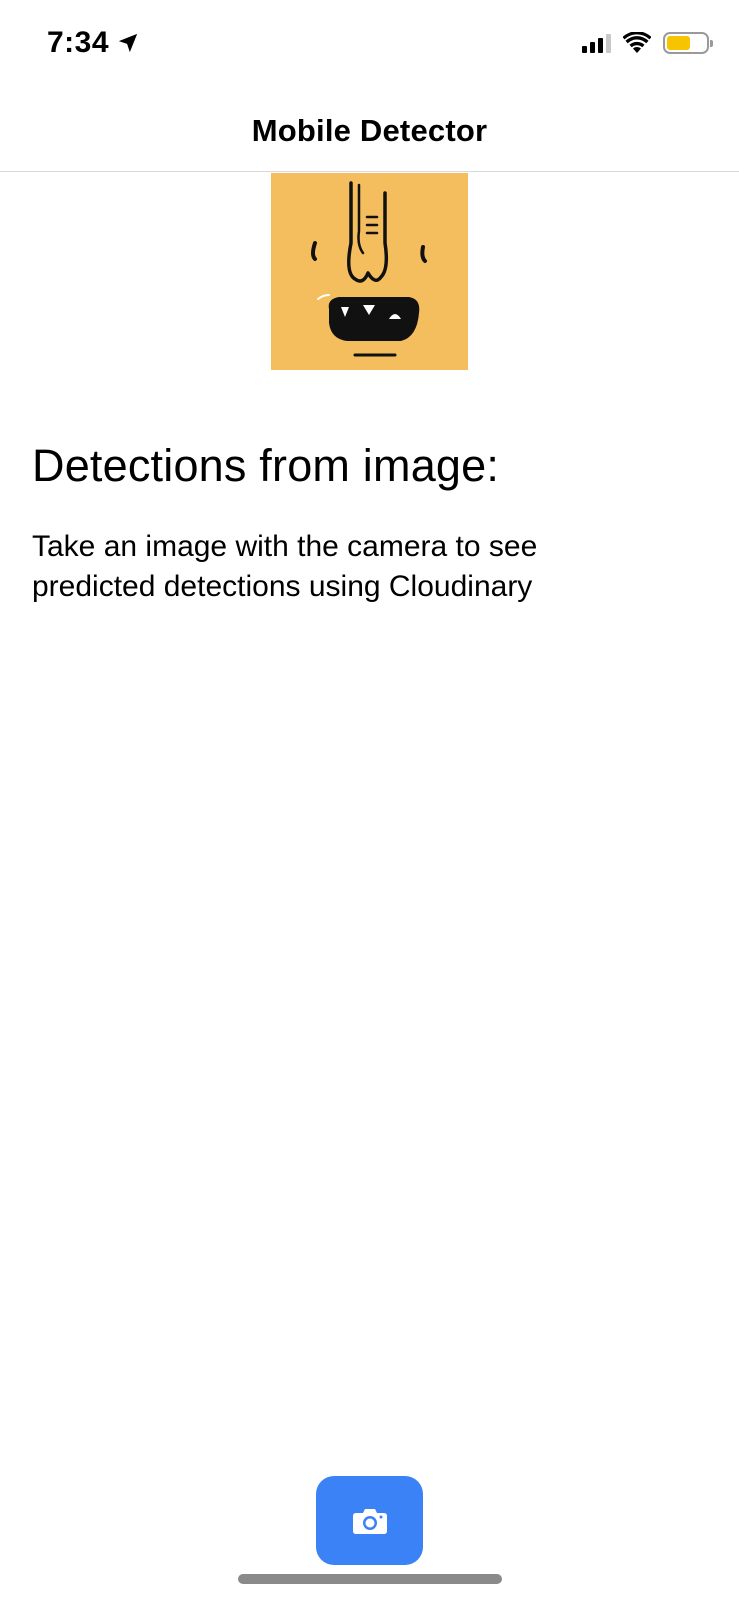 Image resolution: width=739 pixels, height=1600 pixels. What do you see at coordinates (370, 1579) in the screenshot?
I see `home-indicator` at bounding box center [370, 1579].